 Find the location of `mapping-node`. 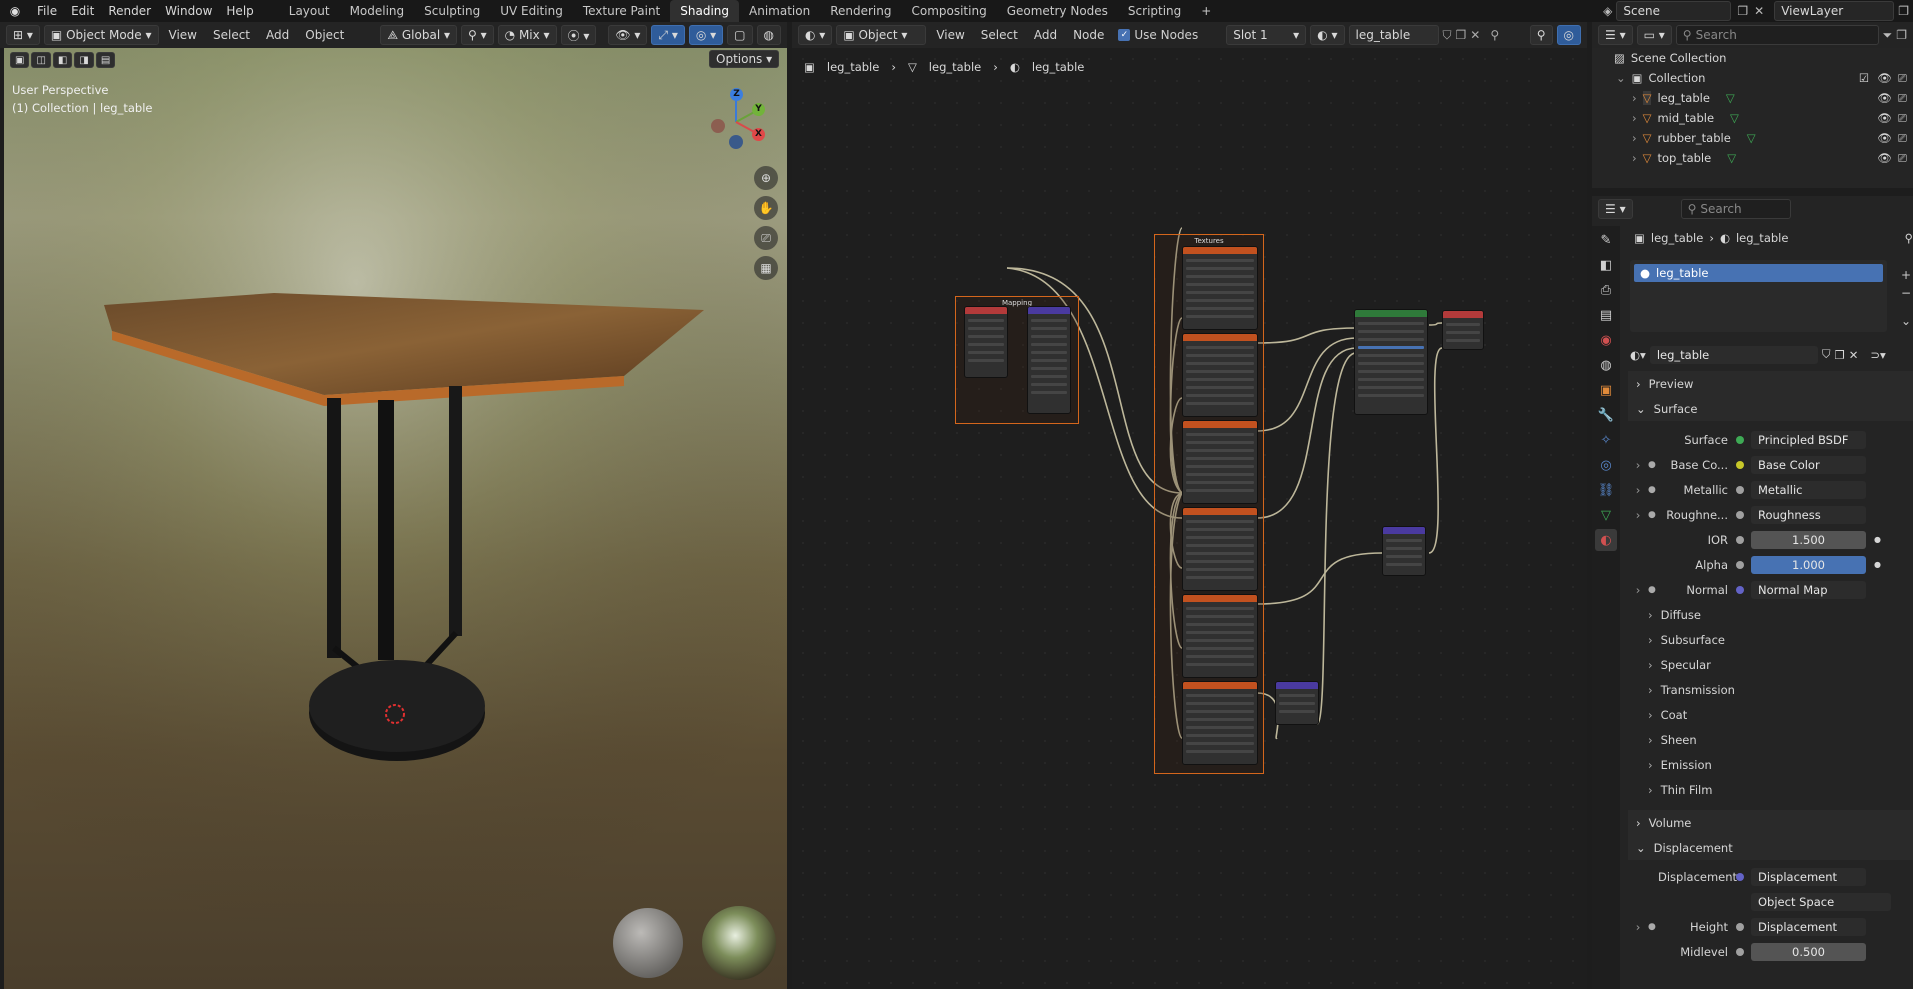

mapping-node is located at coordinates (1049, 360).